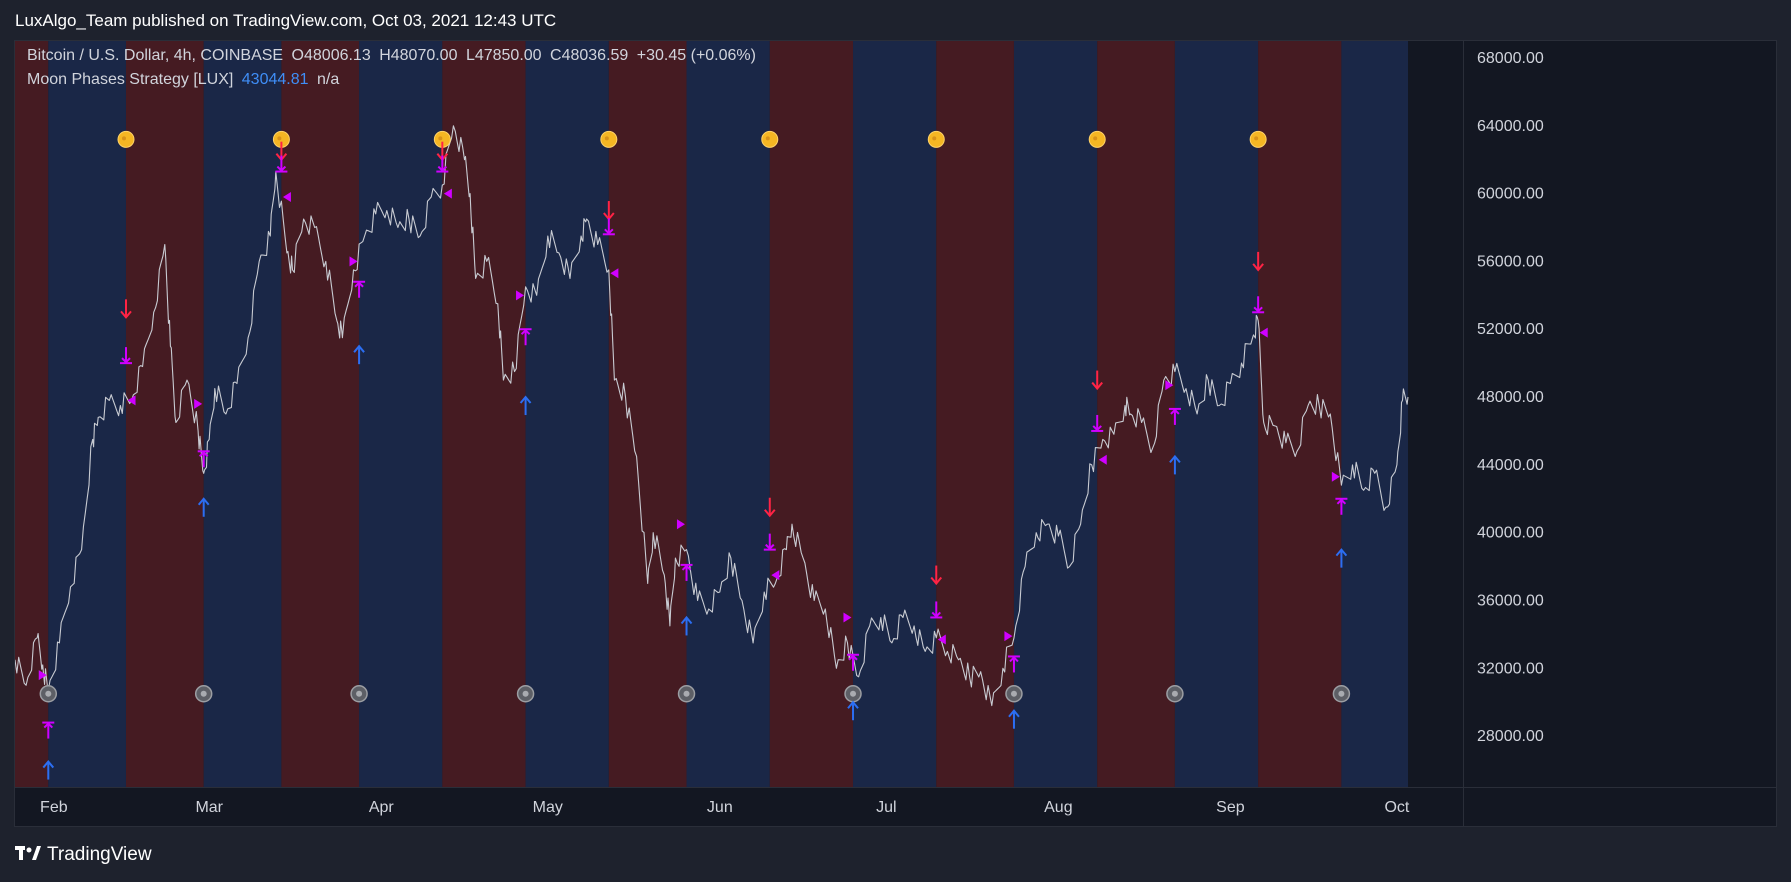  What do you see at coordinates (1510, 261) in the screenshot?
I see `price-tick-label: 56000.00` at bounding box center [1510, 261].